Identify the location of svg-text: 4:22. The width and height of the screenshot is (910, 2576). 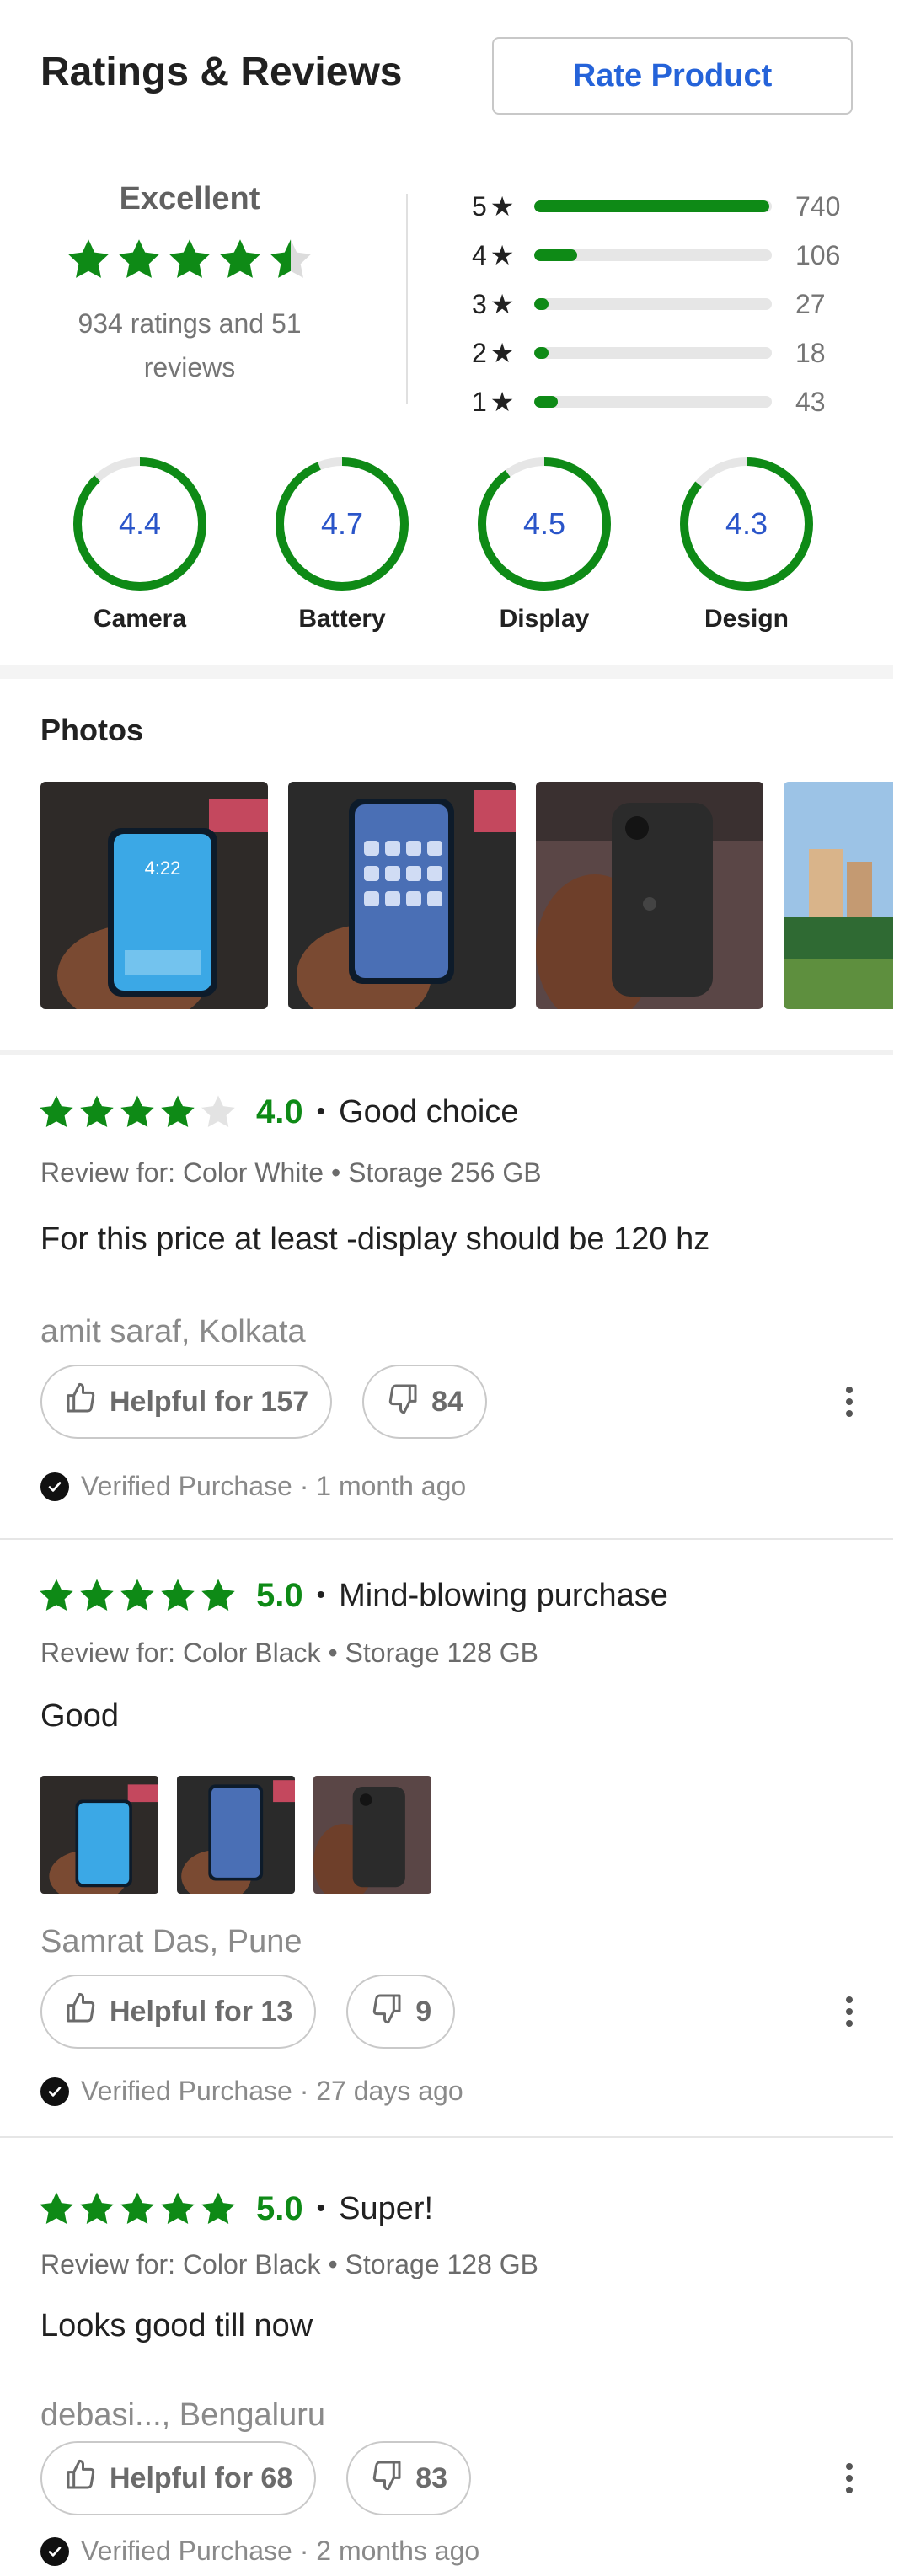
(163, 868).